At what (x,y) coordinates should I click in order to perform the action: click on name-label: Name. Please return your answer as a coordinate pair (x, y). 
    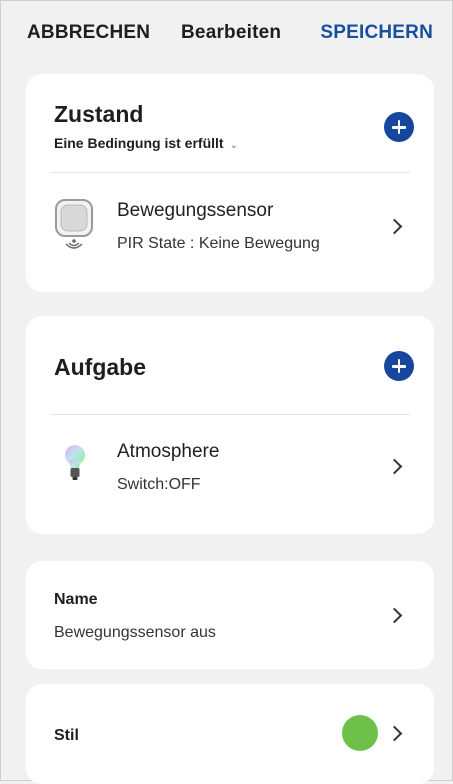
    Looking at the image, I should click on (76, 599).